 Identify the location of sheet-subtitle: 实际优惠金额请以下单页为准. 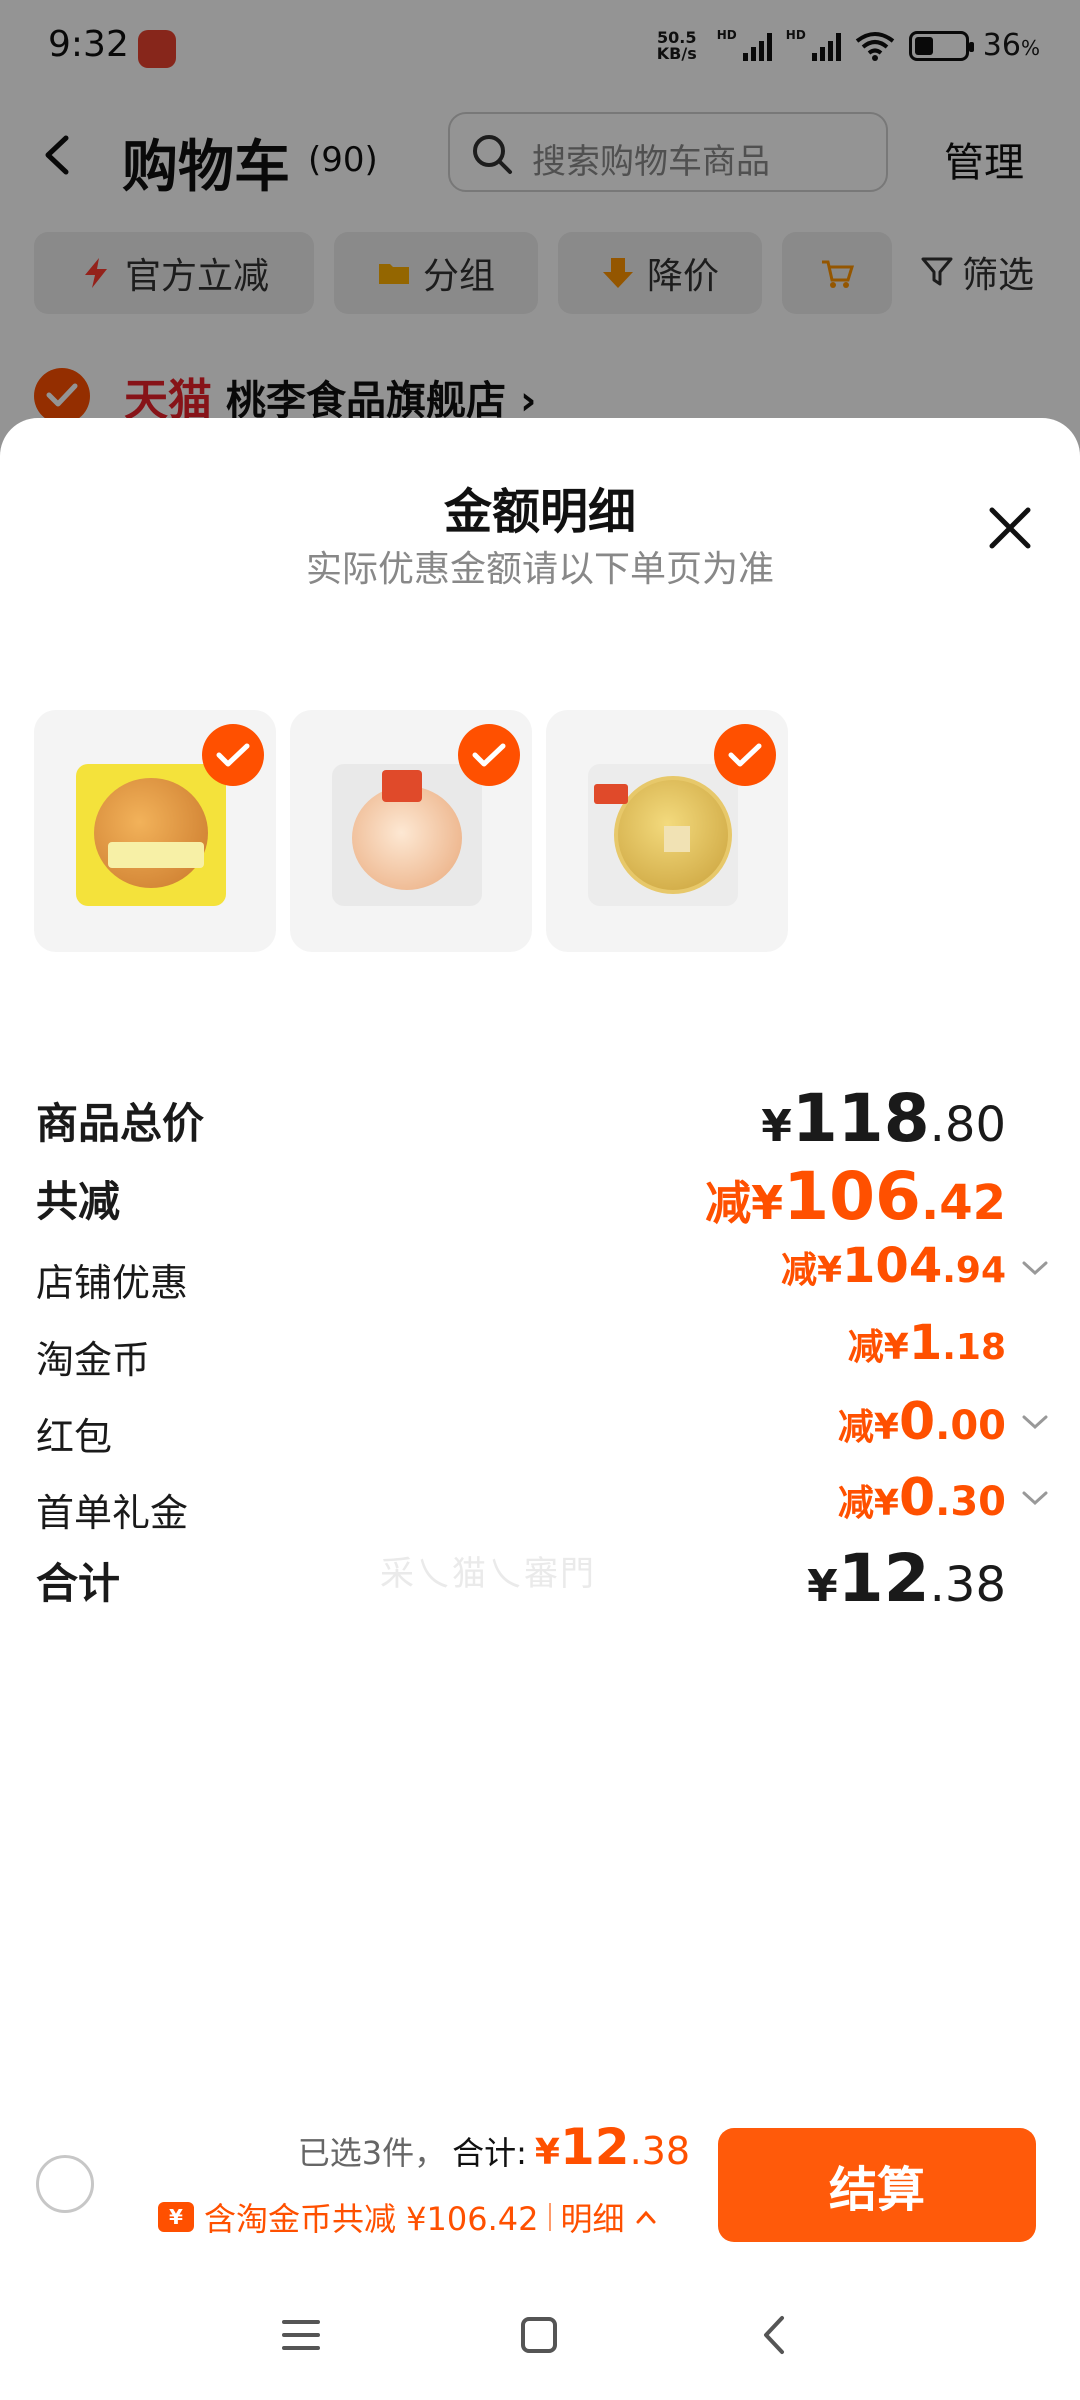
(539, 569).